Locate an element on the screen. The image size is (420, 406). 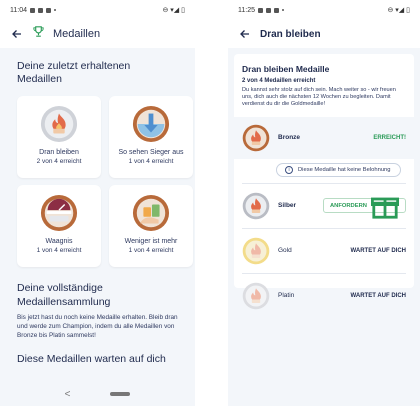
medal-name: Waagnis is located at coordinates (59, 241).